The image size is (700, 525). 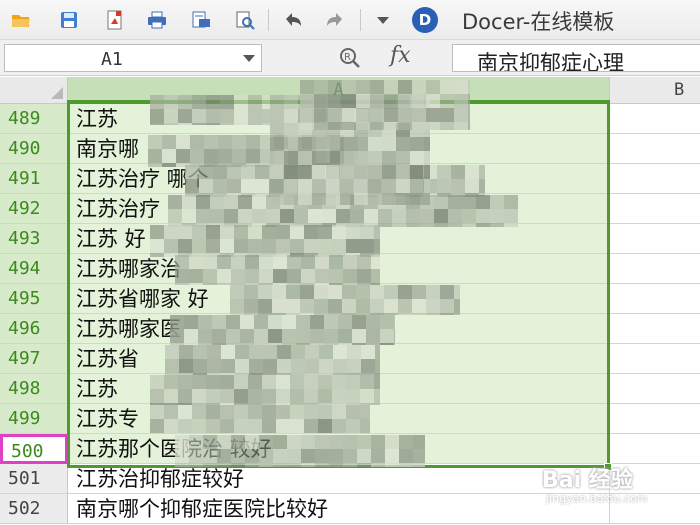 I want to click on row-header: 499, so click(x=34, y=419).